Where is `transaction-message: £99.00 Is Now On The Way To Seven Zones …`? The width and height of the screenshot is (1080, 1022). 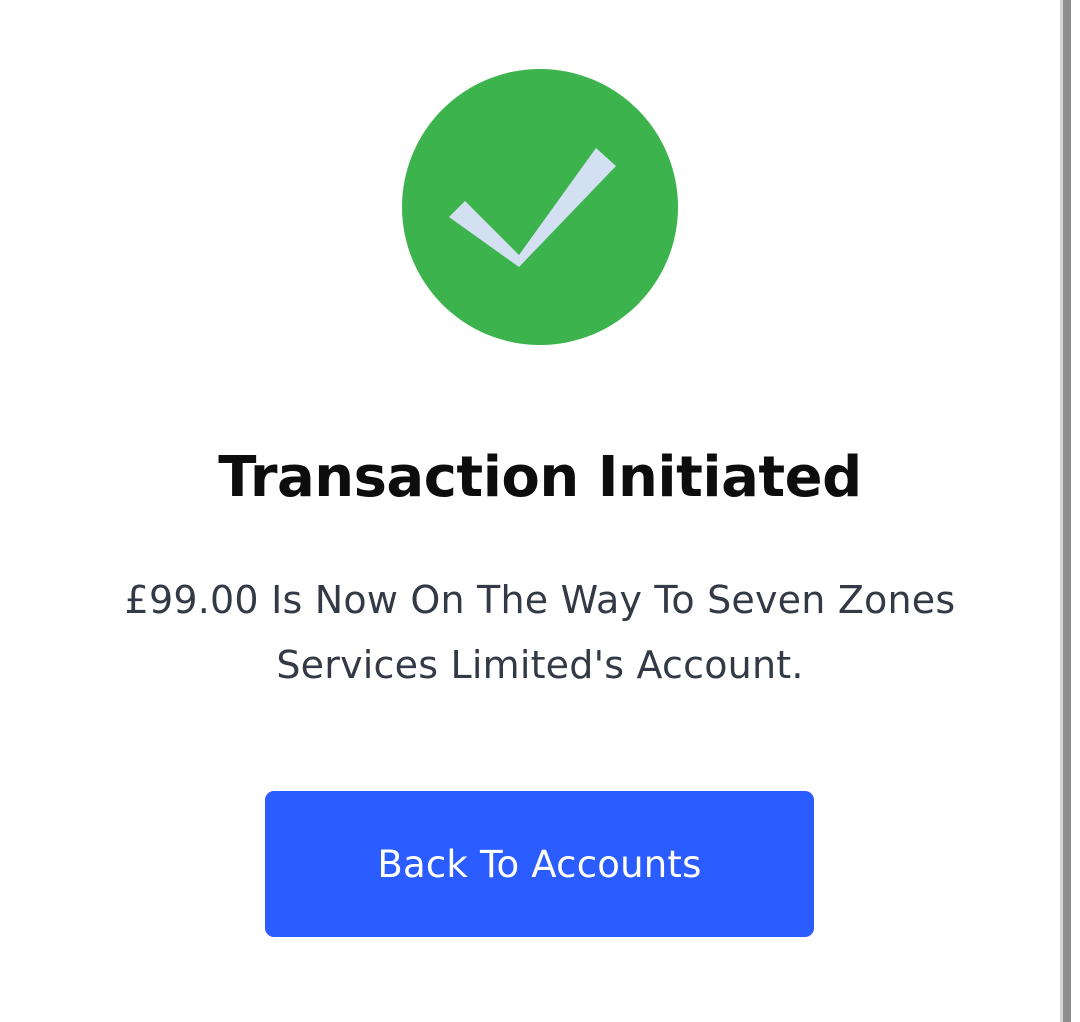 transaction-message: £99.00 Is Now On The Way To Seven Zones … is located at coordinates (540, 632).